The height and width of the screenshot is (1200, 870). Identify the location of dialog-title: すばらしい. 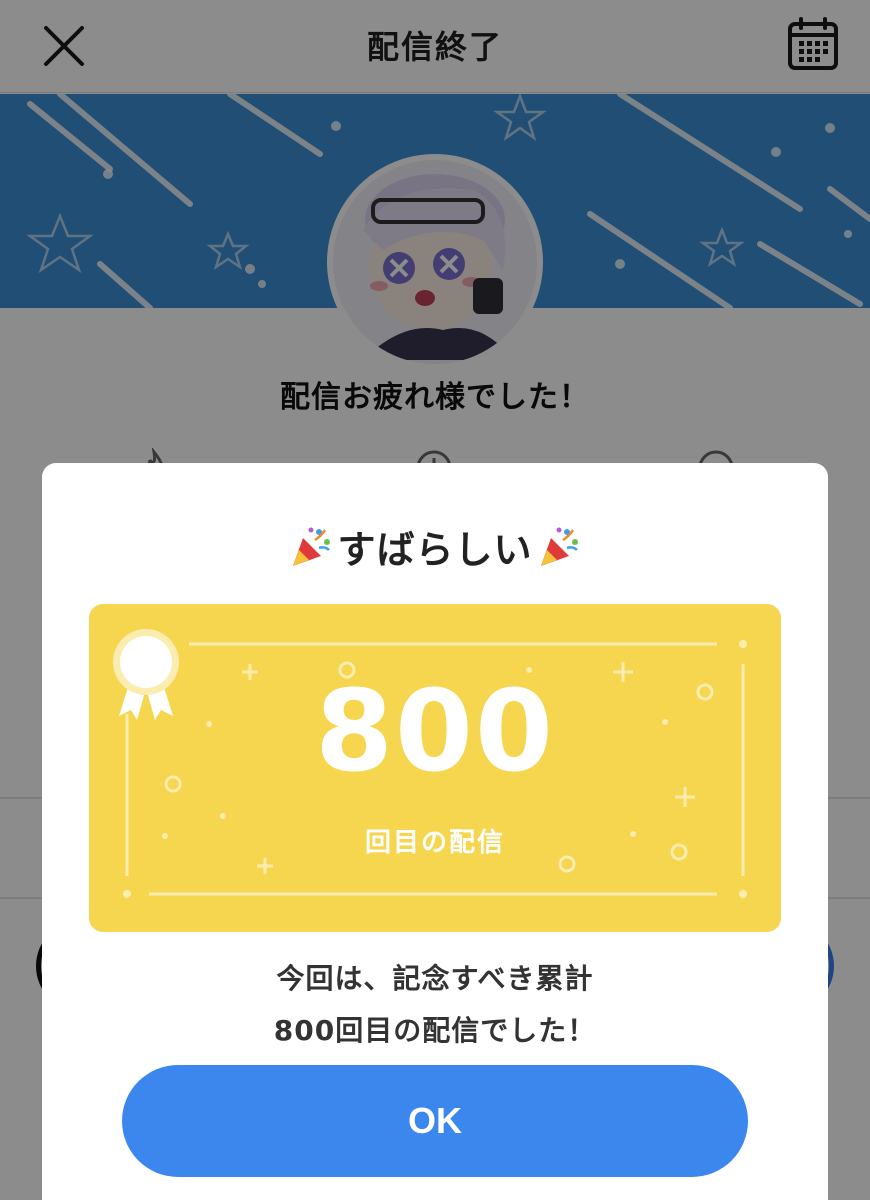
(435, 546).